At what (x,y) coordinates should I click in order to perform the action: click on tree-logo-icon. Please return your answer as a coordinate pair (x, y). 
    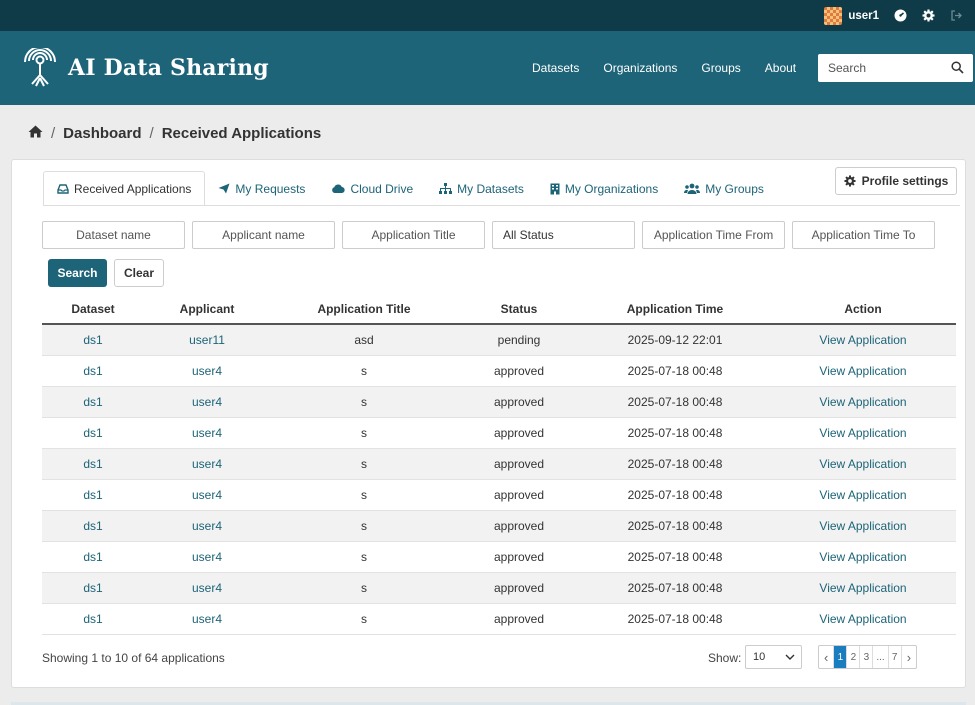
    Looking at the image, I should click on (40, 67).